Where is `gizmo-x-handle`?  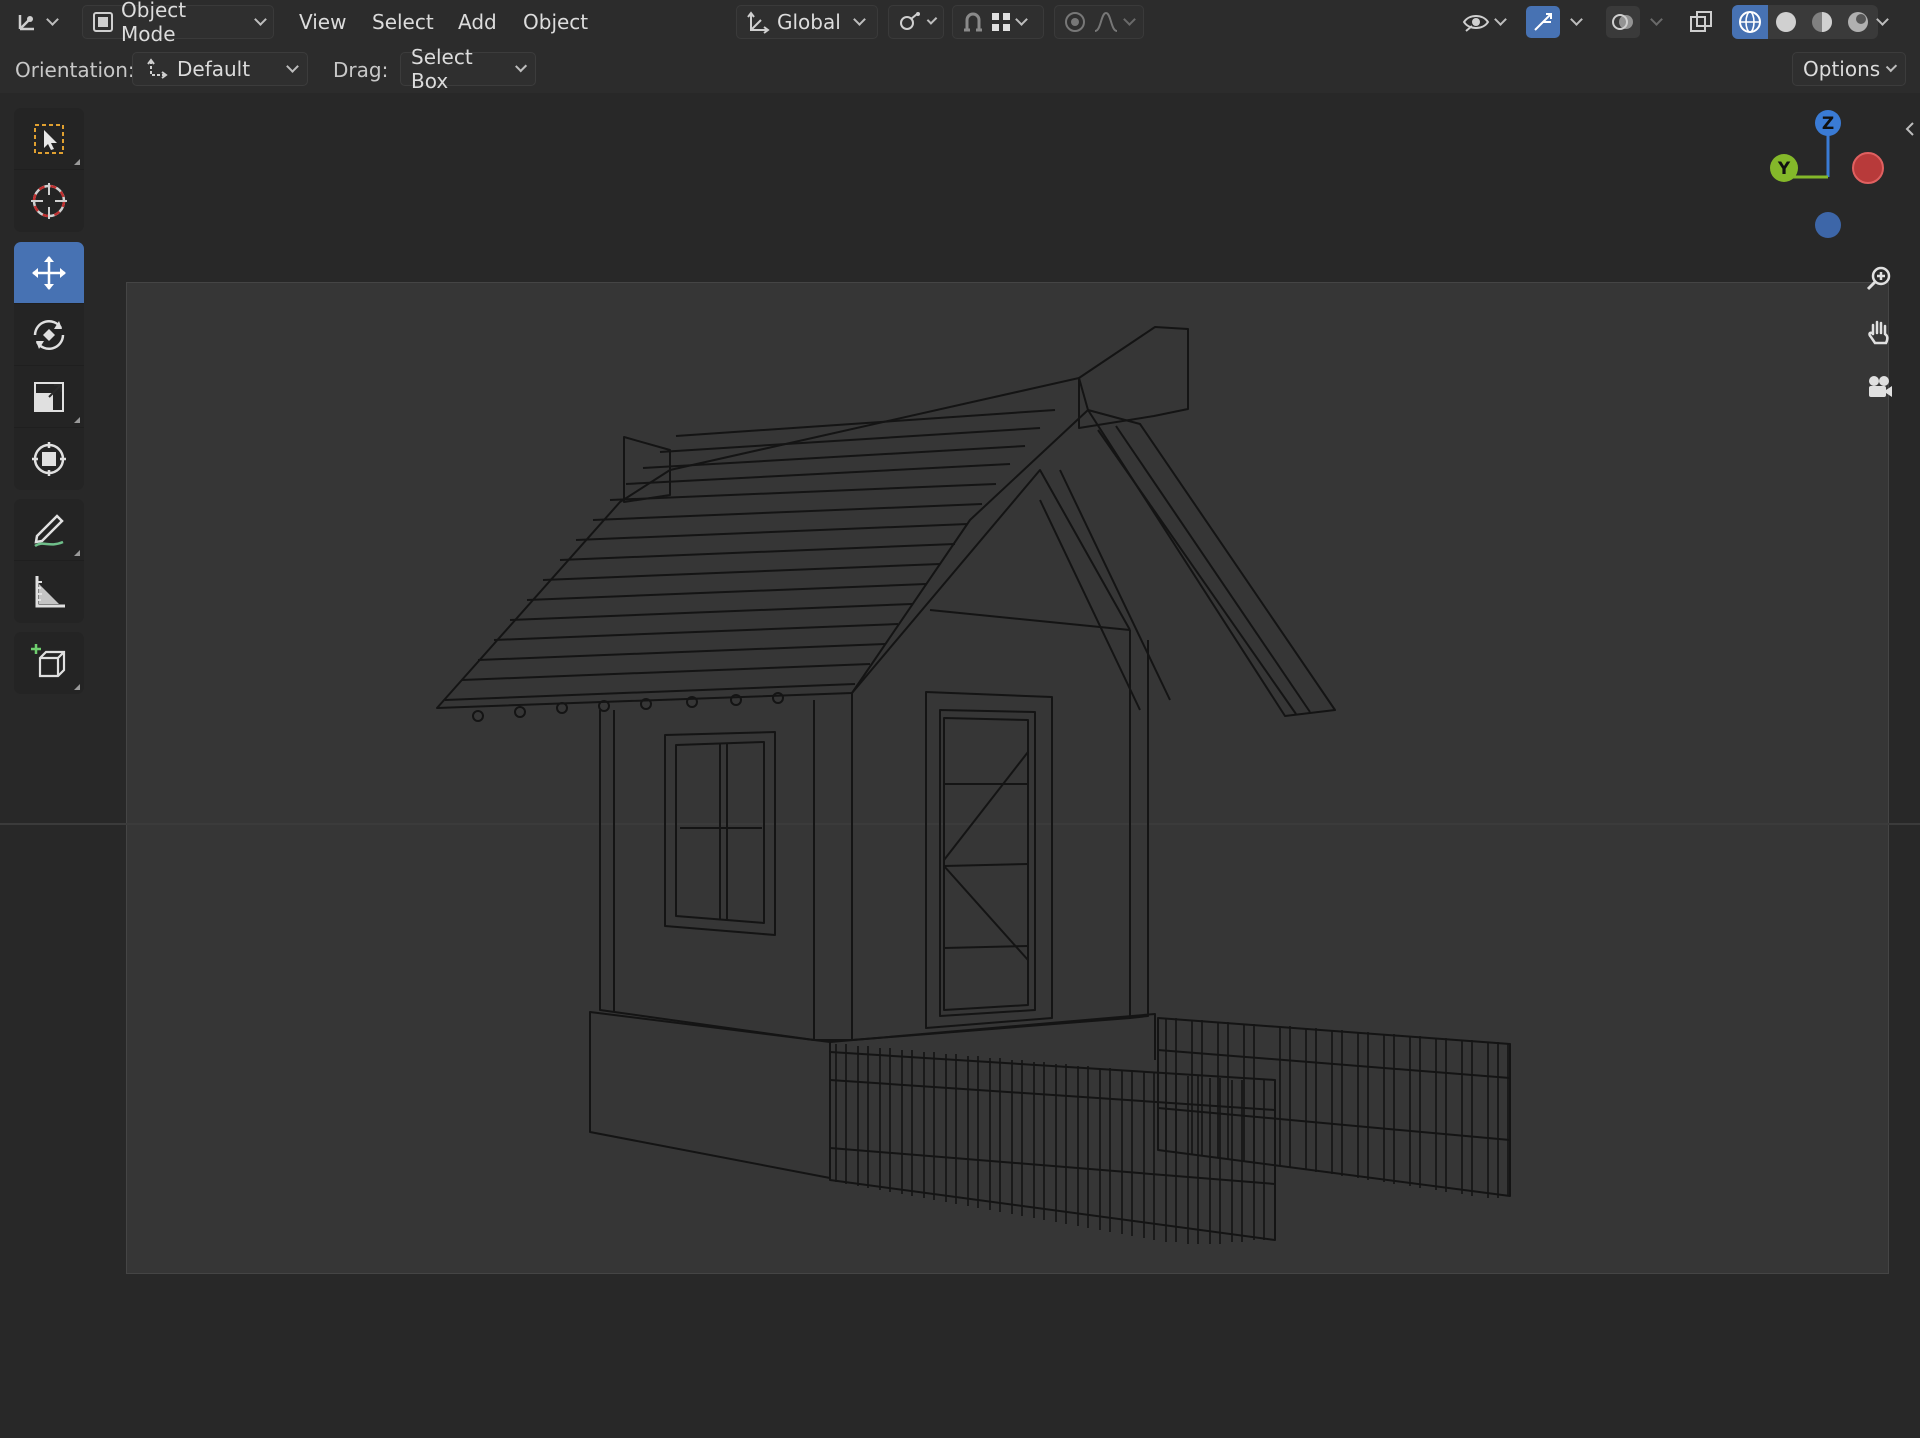
gizmo-x-handle is located at coordinates (1868, 168).